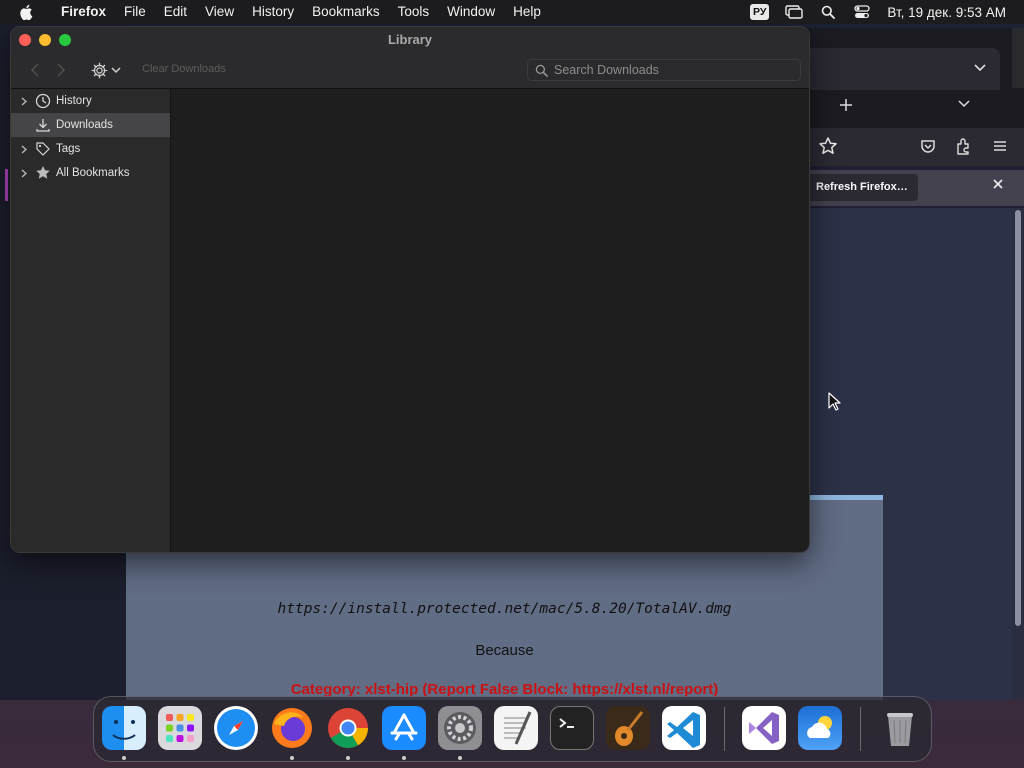 The image size is (1024, 768). Describe the element at coordinates (36, 70) in the screenshot. I see `back-arrow-icon` at that location.